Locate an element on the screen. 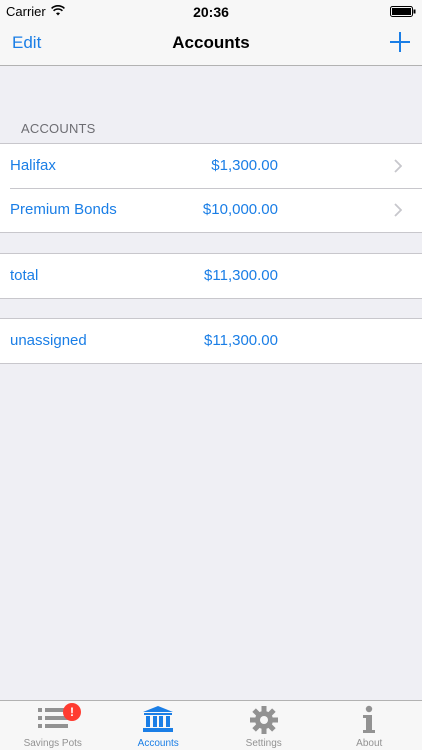  status-bar: Carrier 20:36 is located at coordinates (211, 11).